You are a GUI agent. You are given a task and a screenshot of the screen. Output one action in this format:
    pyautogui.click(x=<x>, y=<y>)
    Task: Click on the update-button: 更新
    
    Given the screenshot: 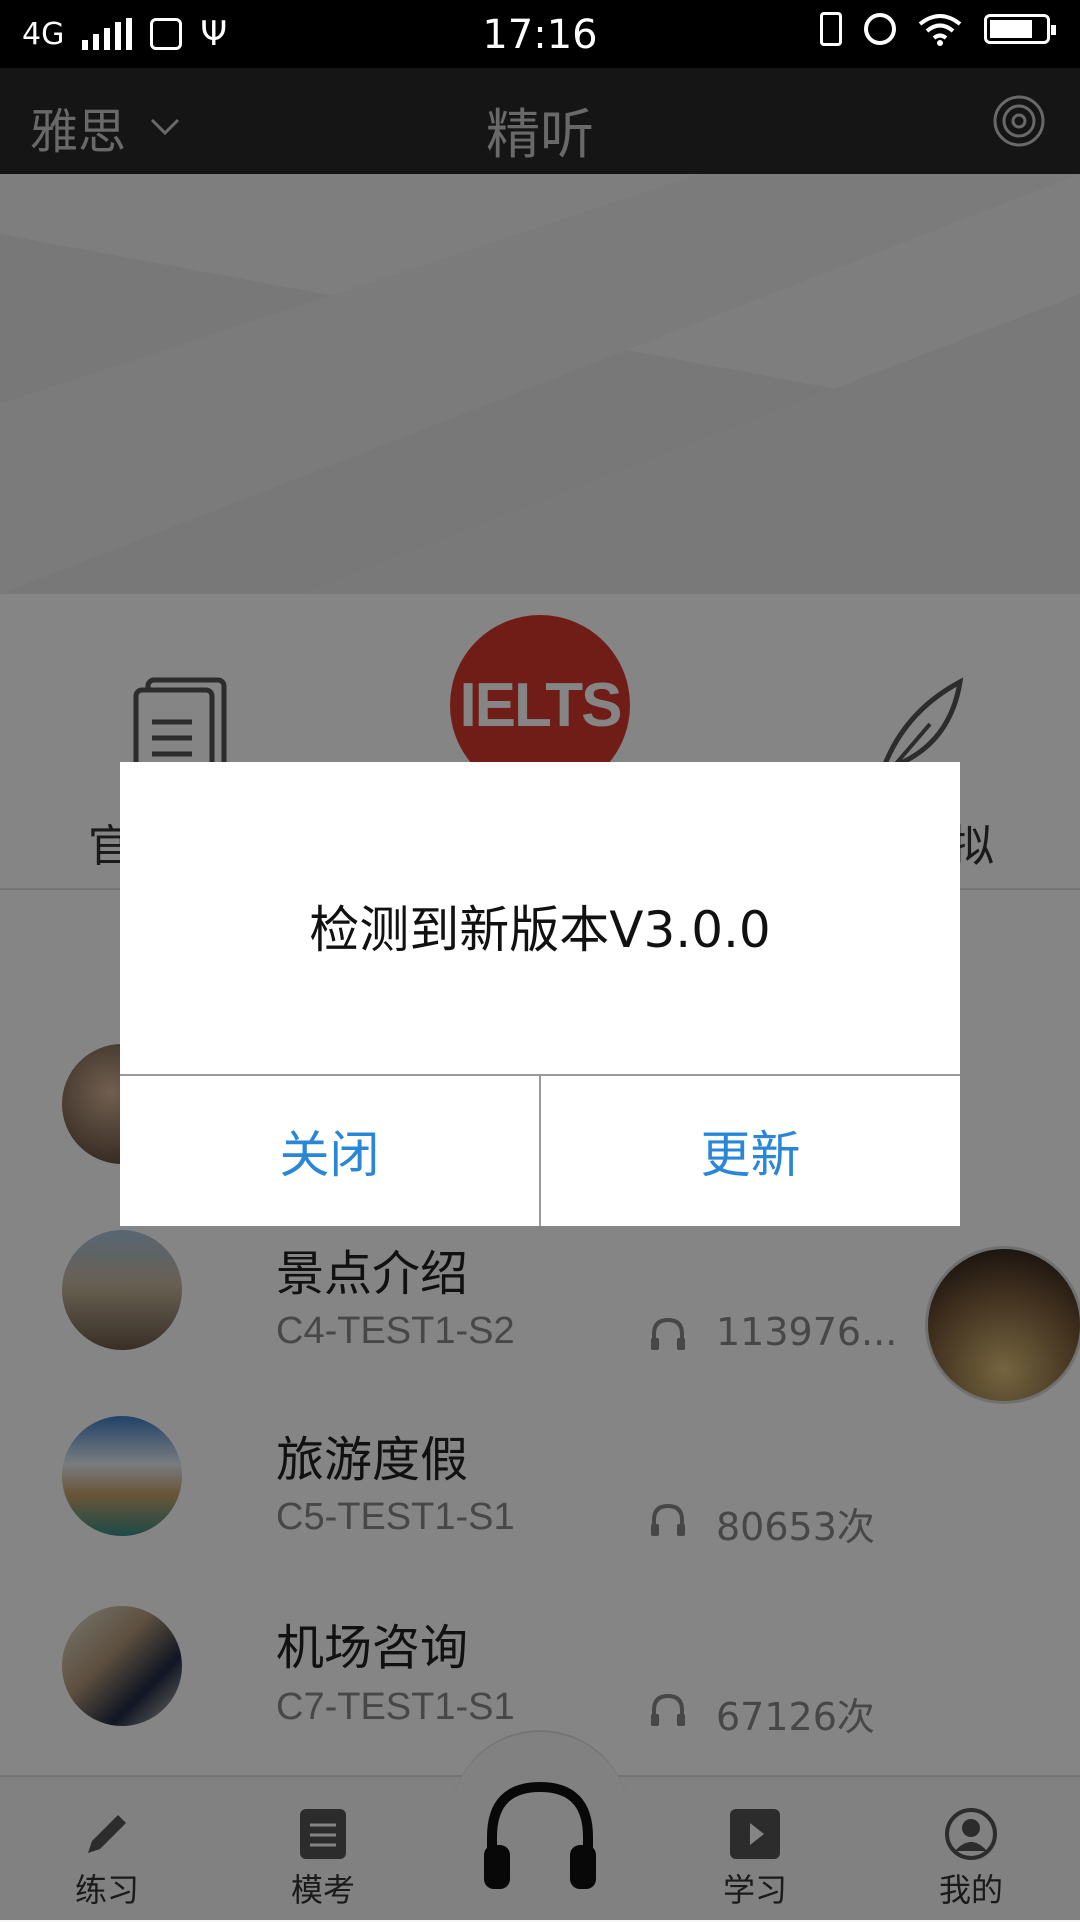 What is the action you would take?
    pyautogui.click(x=750, y=1151)
    